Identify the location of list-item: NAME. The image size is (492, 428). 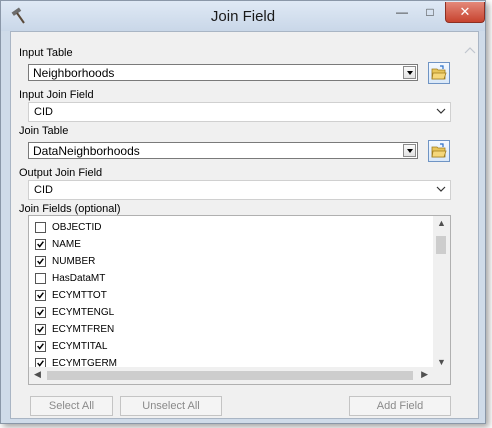
(58, 244).